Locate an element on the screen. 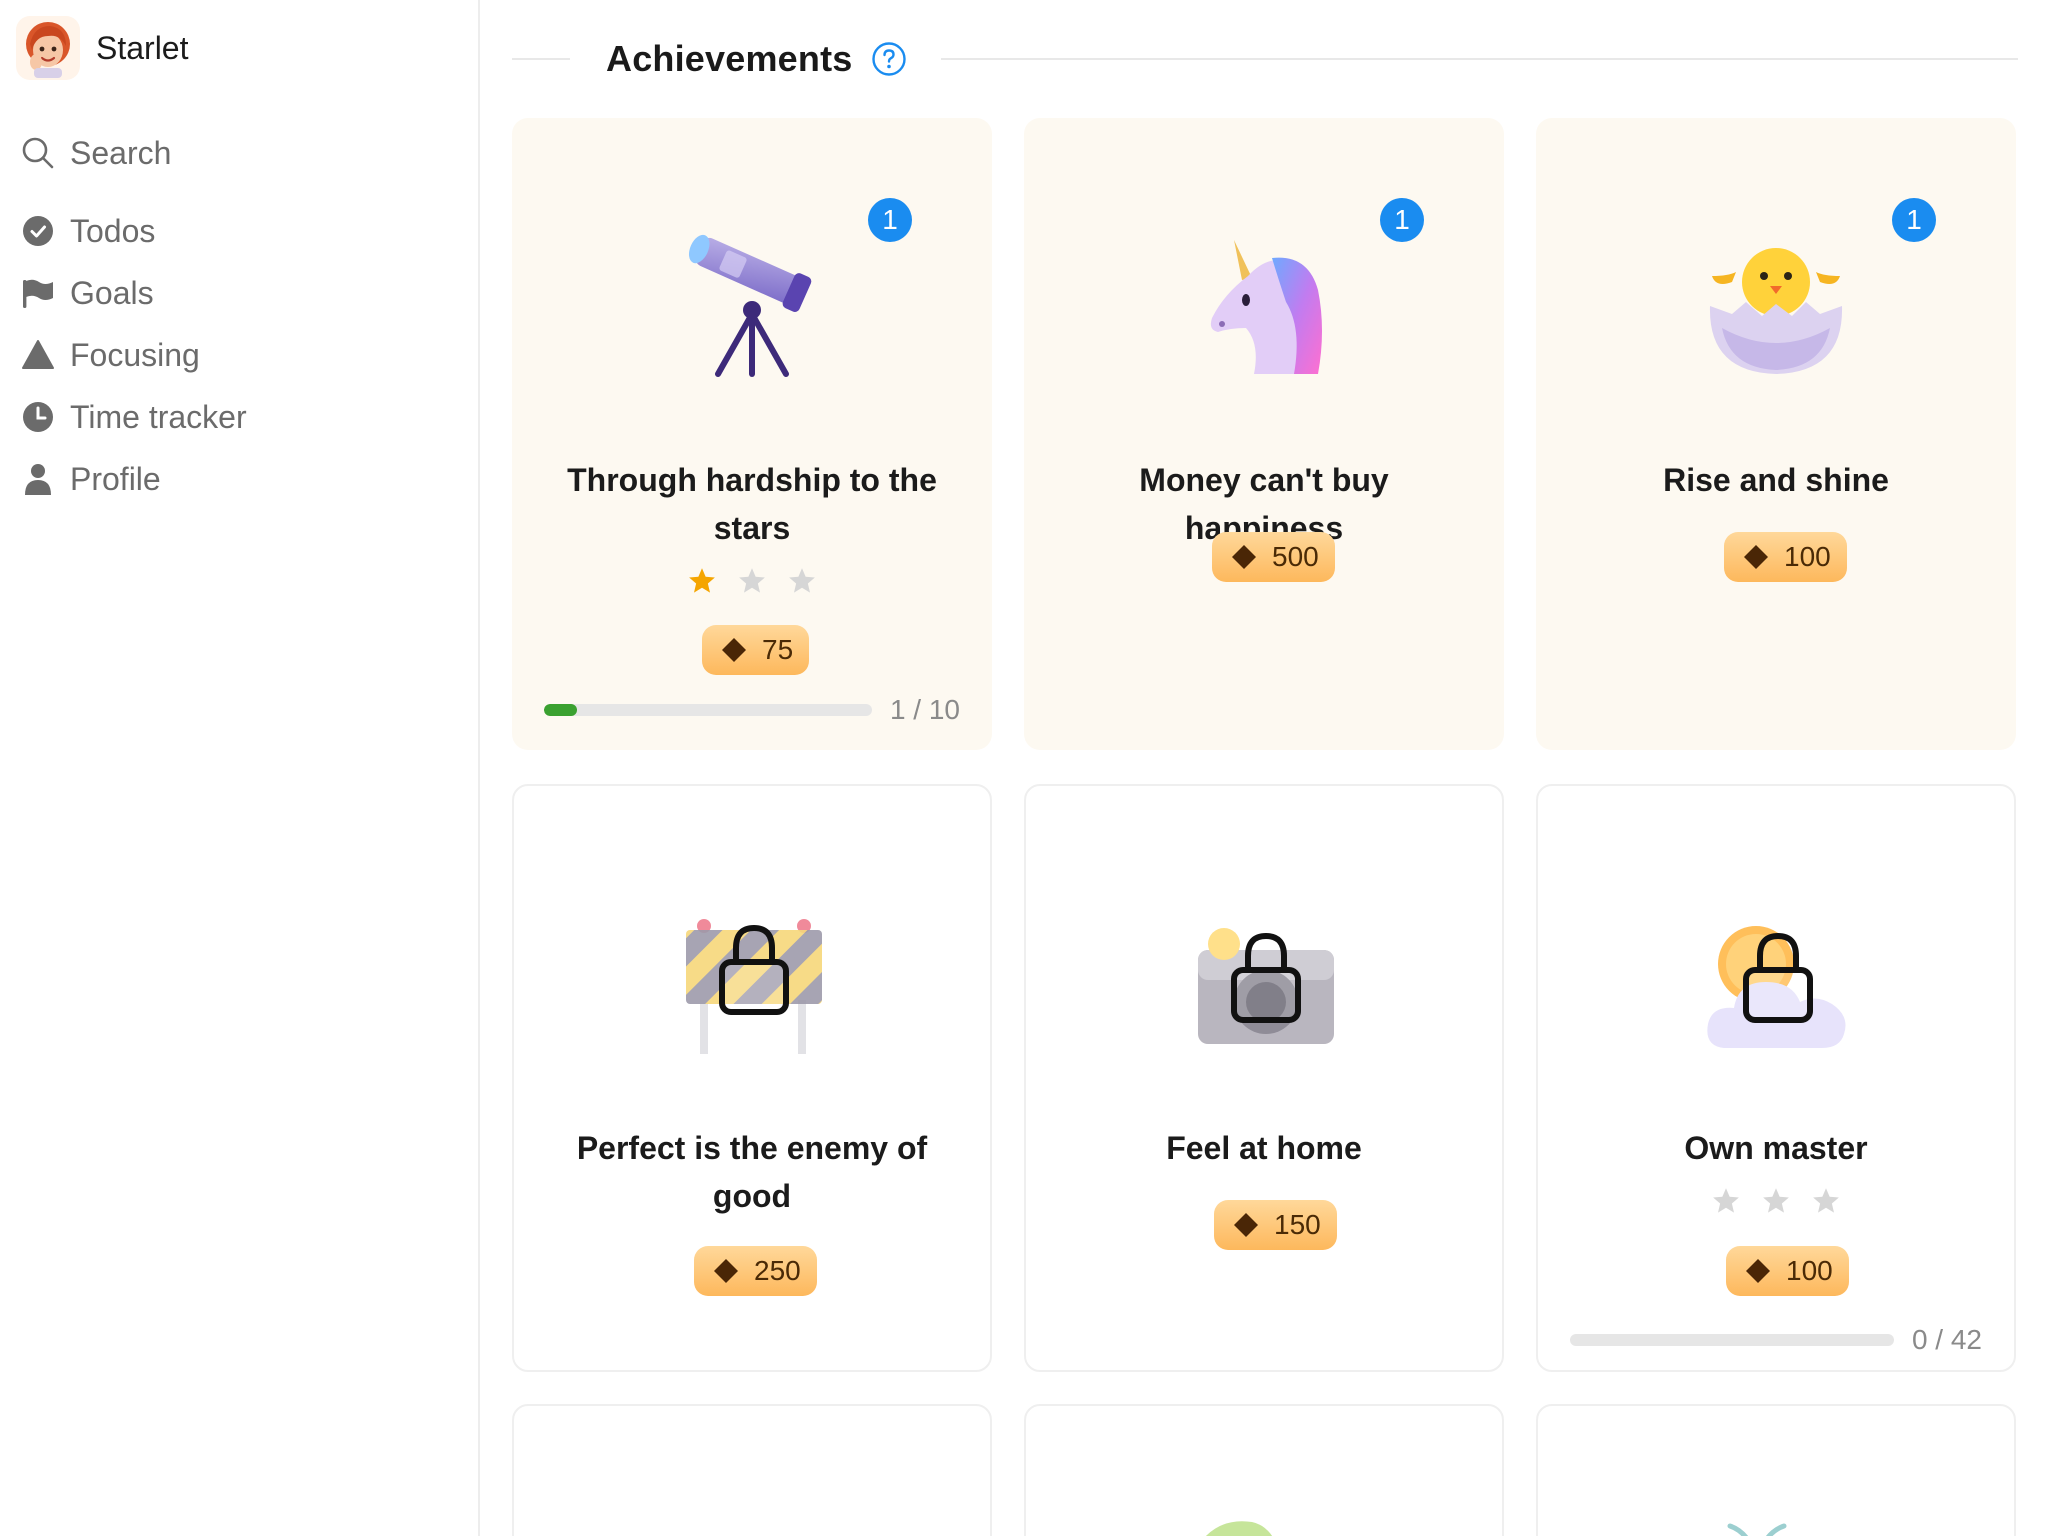 This screenshot has height=1536, width=2048. reward-value: 250 is located at coordinates (777, 1270).